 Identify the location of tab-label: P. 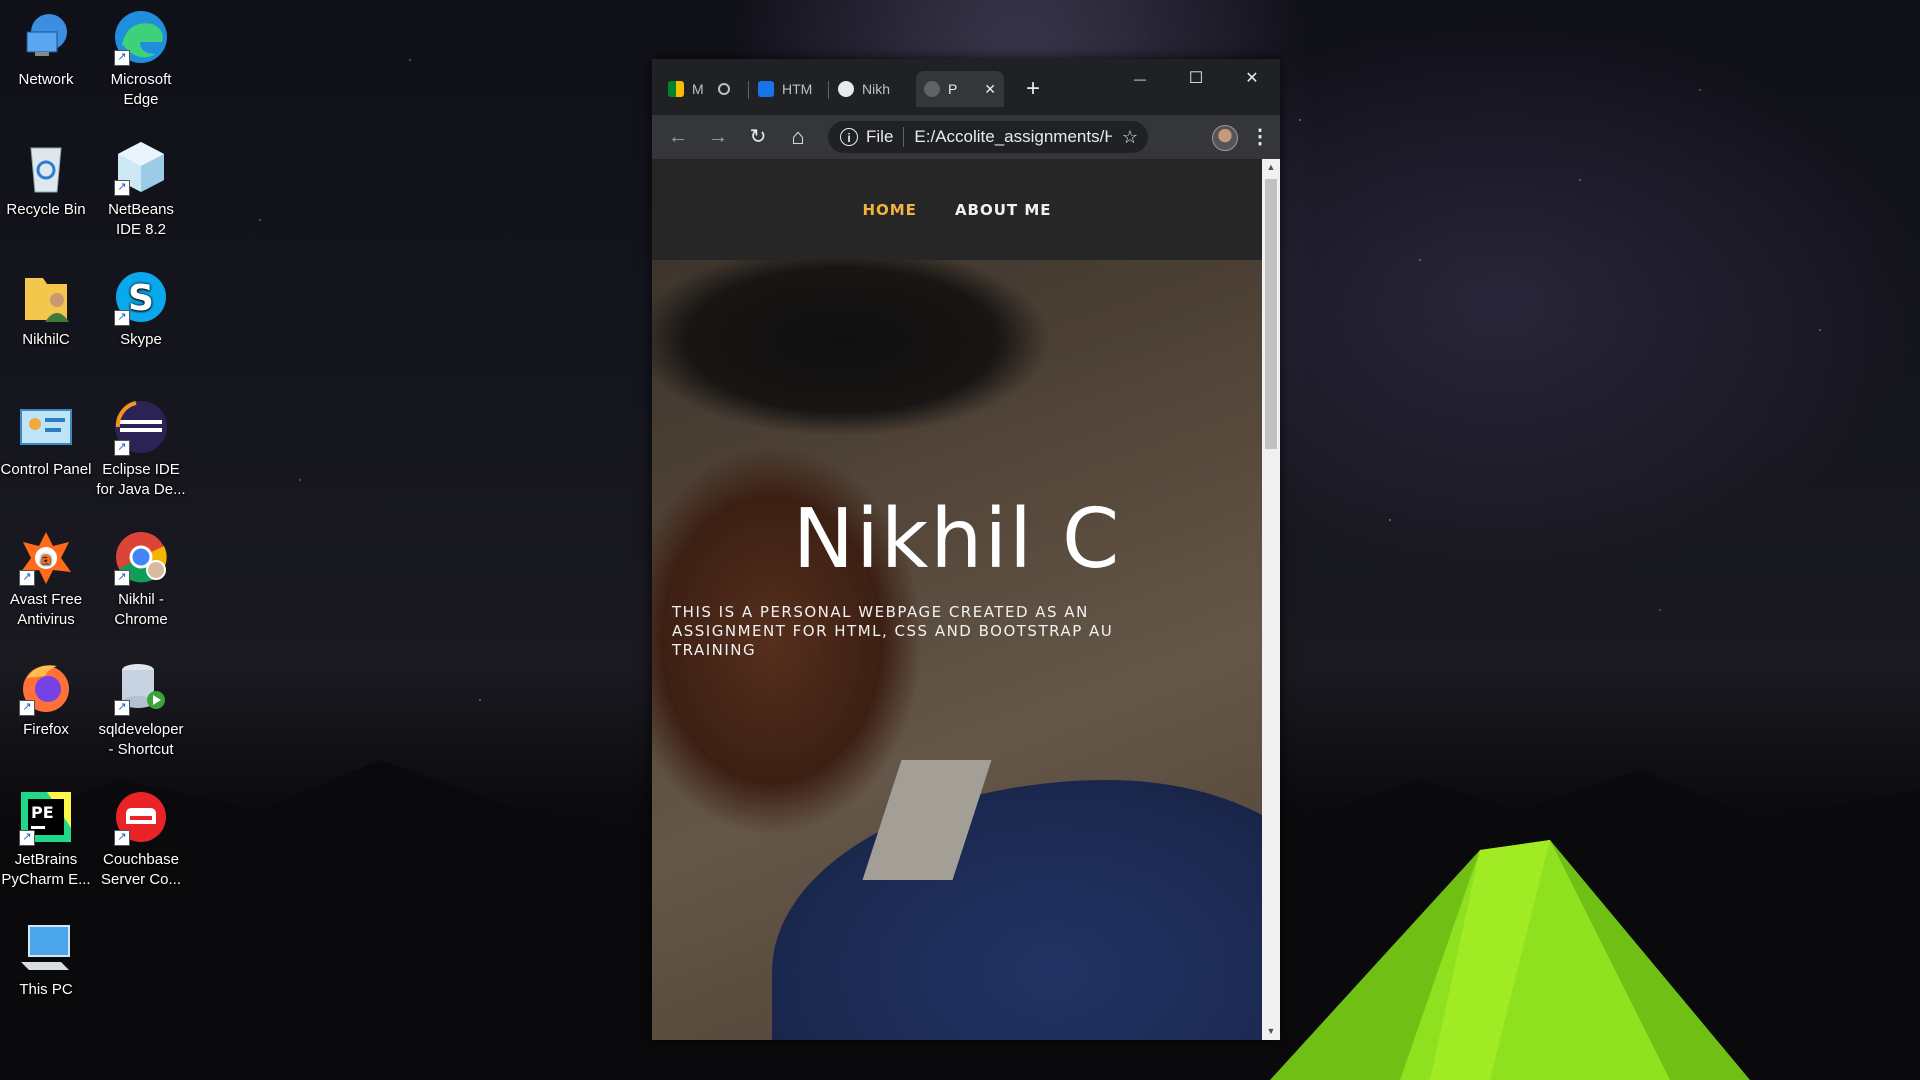
(953, 89).